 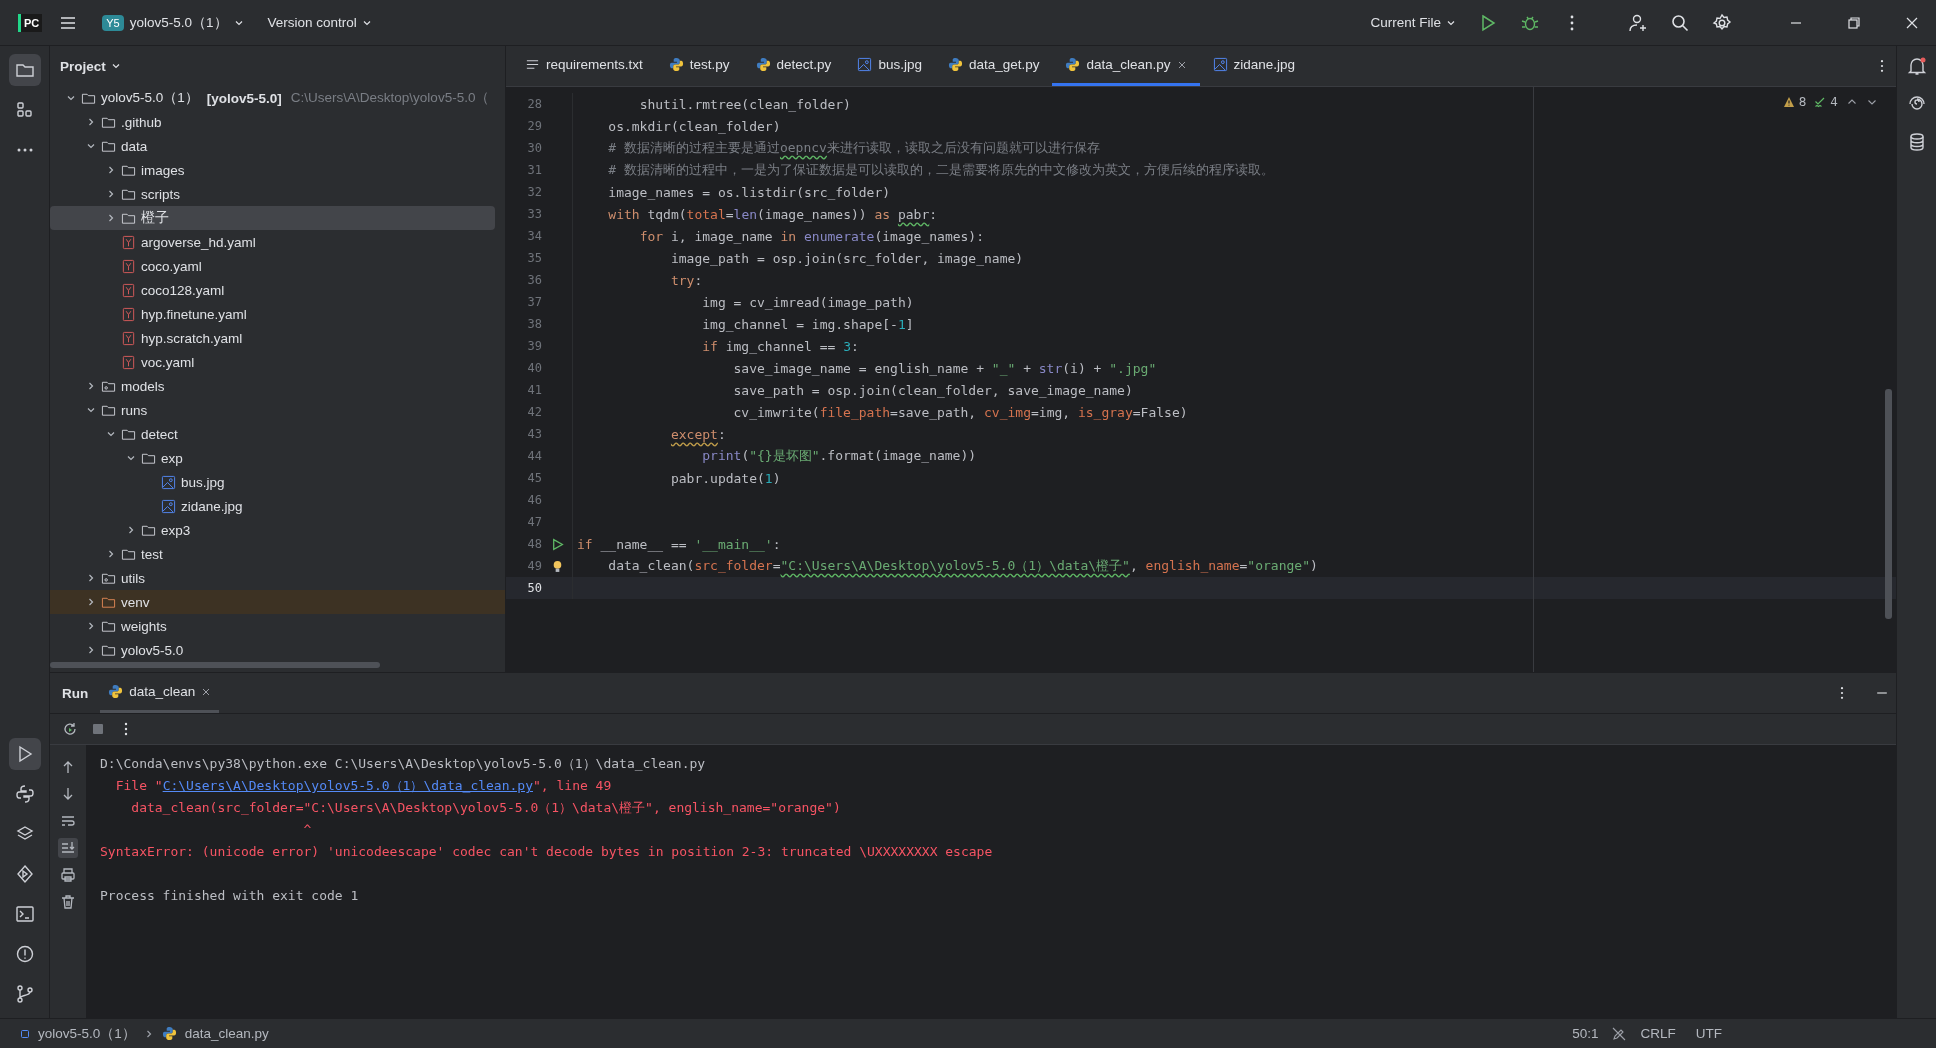 I want to click on no-edit-icon, so click(x=1619, y=1033).